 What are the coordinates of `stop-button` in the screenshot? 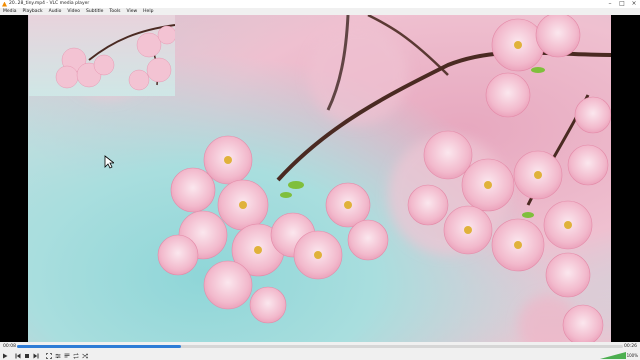 It's located at (27, 356).